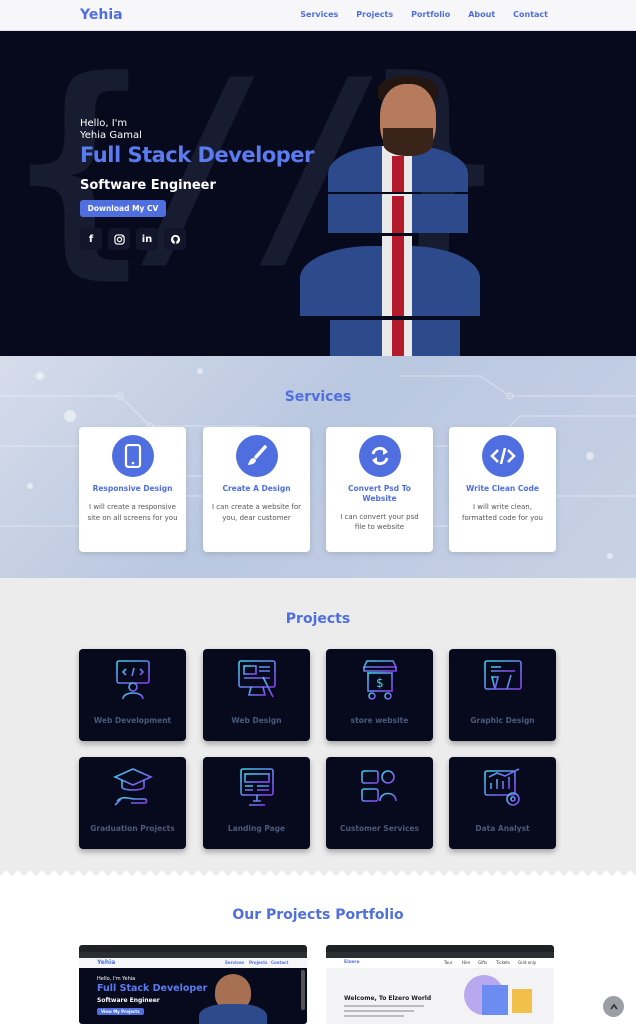 Image resolution: width=636 pixels, height=1024 pixels. Describe the element at coordinates (430, 14) in the screenshot. I see `nav-link-portfolio: Portfolio` at that location.